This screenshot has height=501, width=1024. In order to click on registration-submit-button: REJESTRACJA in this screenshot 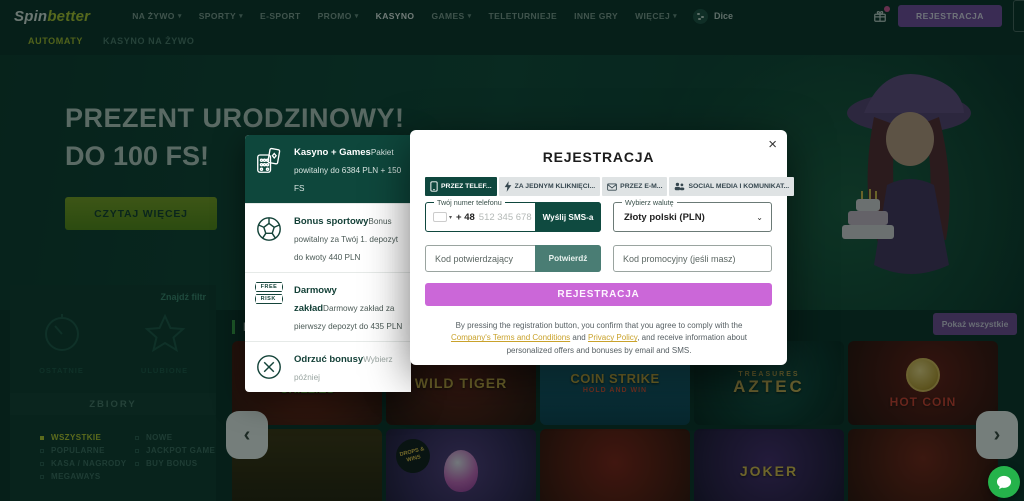, I will do `click(598, 294)`.